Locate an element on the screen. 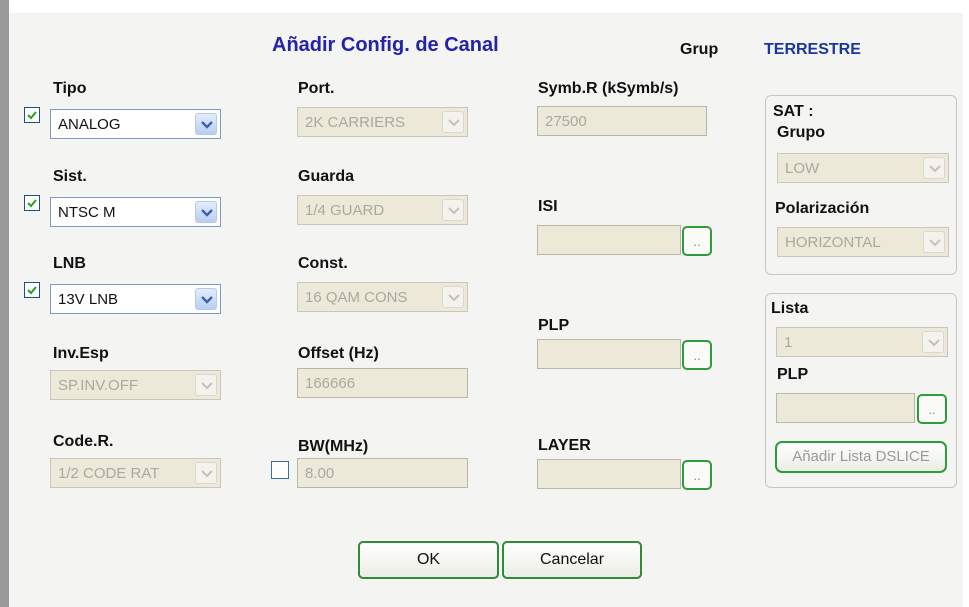  guarda-select: 1/4 GUARD is located at coordinates (382, 210).